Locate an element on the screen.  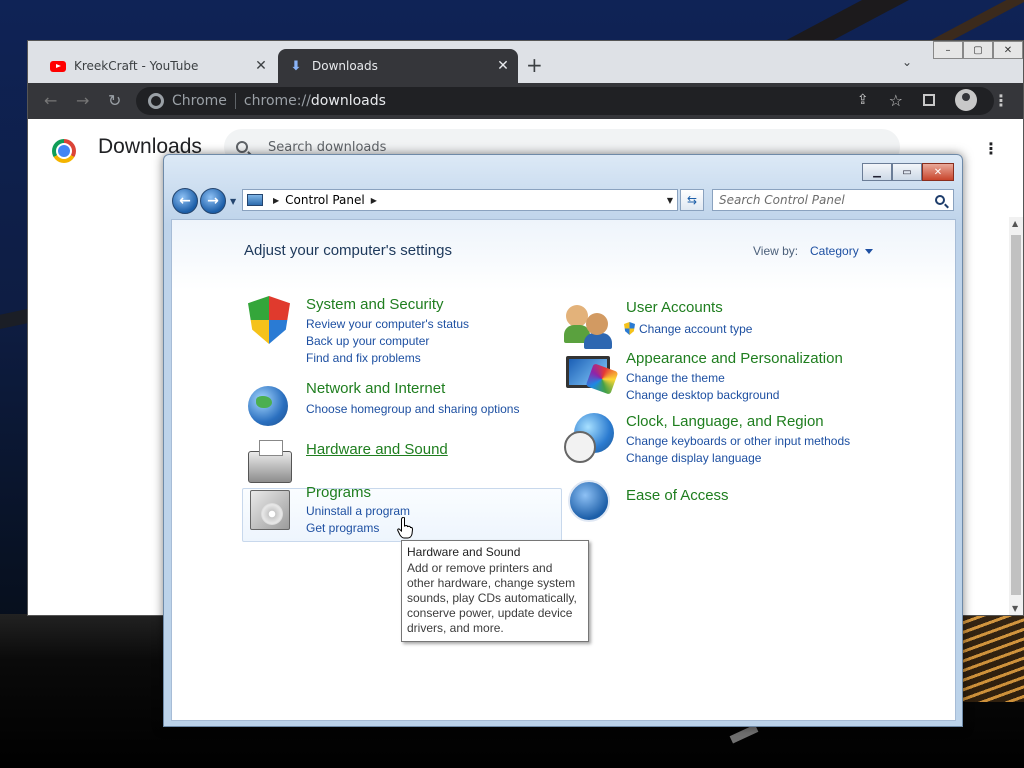
divider is located at coordinates (235, 101).